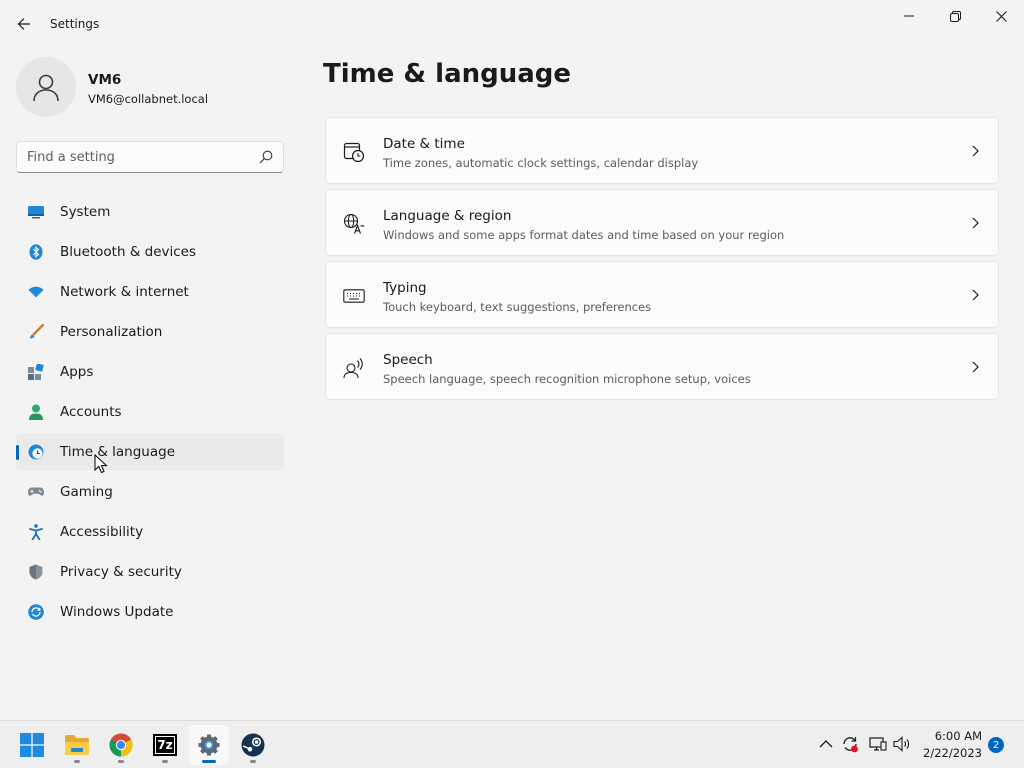  I want to click on sidebar-item-label: Bluetooth & devices, so click(128, 252).